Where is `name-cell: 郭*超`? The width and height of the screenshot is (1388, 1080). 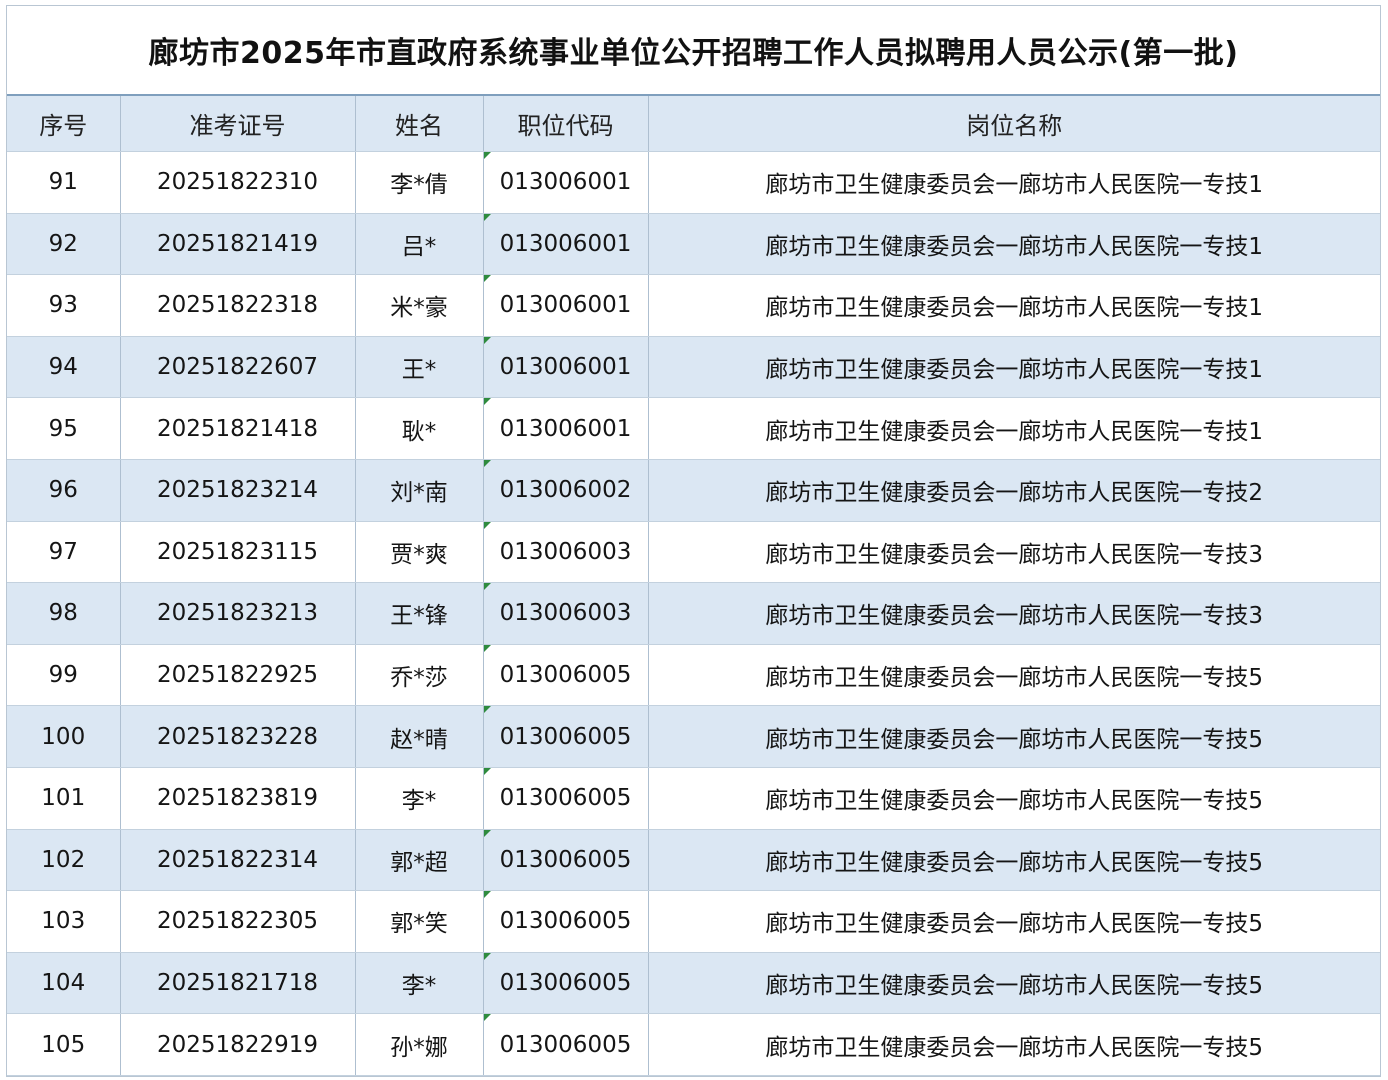 name-cell: 郭*超 is located at coordinates (419, 860).